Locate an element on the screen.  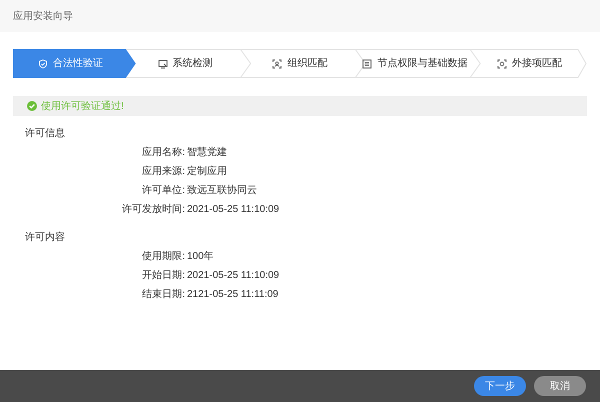
field-label: 许可单位: is located at coordinates (163, 191).